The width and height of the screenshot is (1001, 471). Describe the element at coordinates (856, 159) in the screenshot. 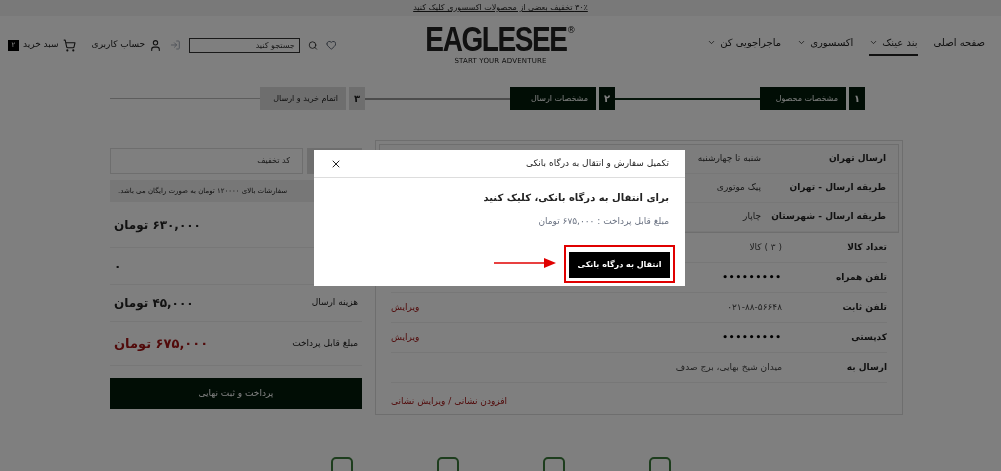

I see `row-label: ارسال تهران` at that location.